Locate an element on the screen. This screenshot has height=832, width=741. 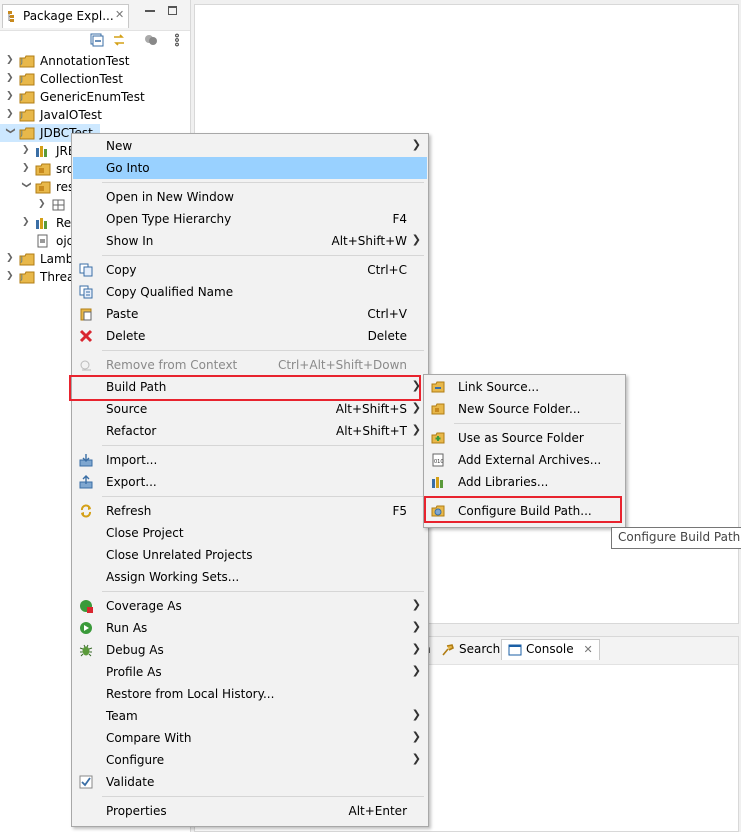
menu-item-go-into: Go Into is located at coordinates (250, 168).